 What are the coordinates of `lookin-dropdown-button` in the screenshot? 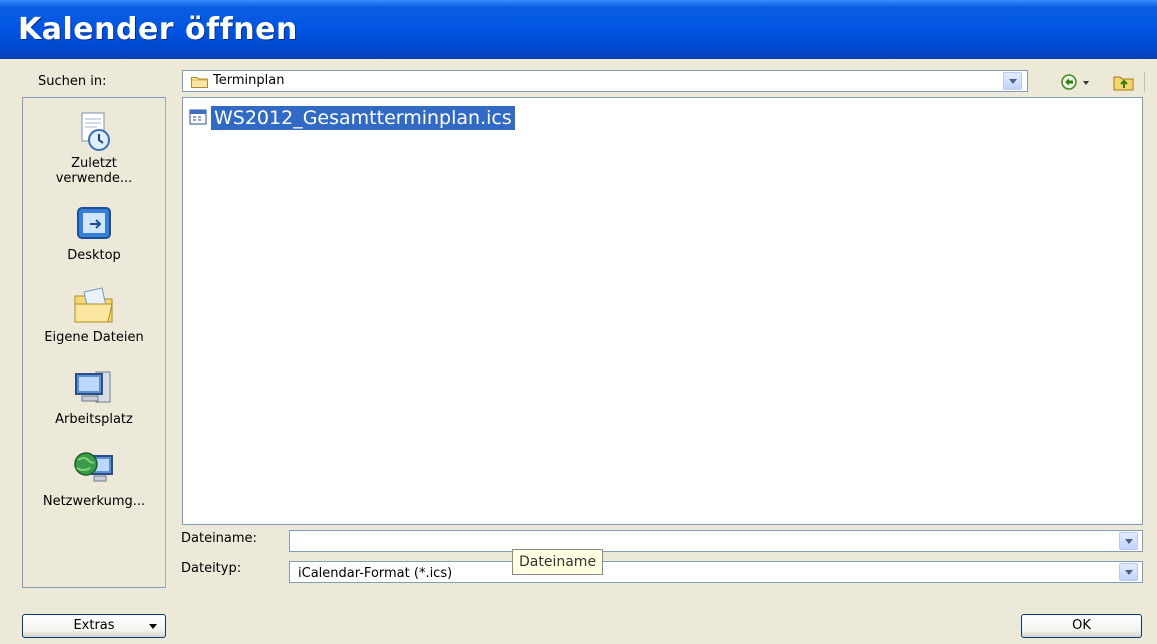 It's located at (1012, 81).